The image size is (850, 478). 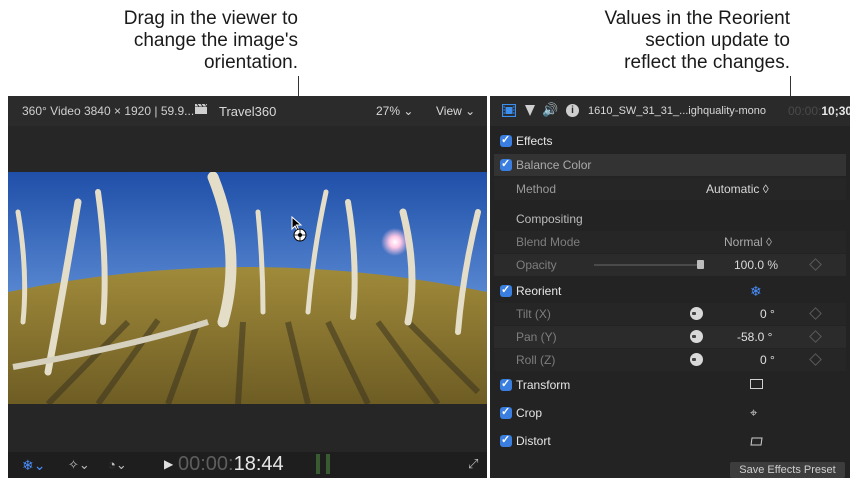 What do you see at coordinates (670, 413) in the screenshot?
I see `crop-row: Crop ⌖` at bounding box center [670, 413].